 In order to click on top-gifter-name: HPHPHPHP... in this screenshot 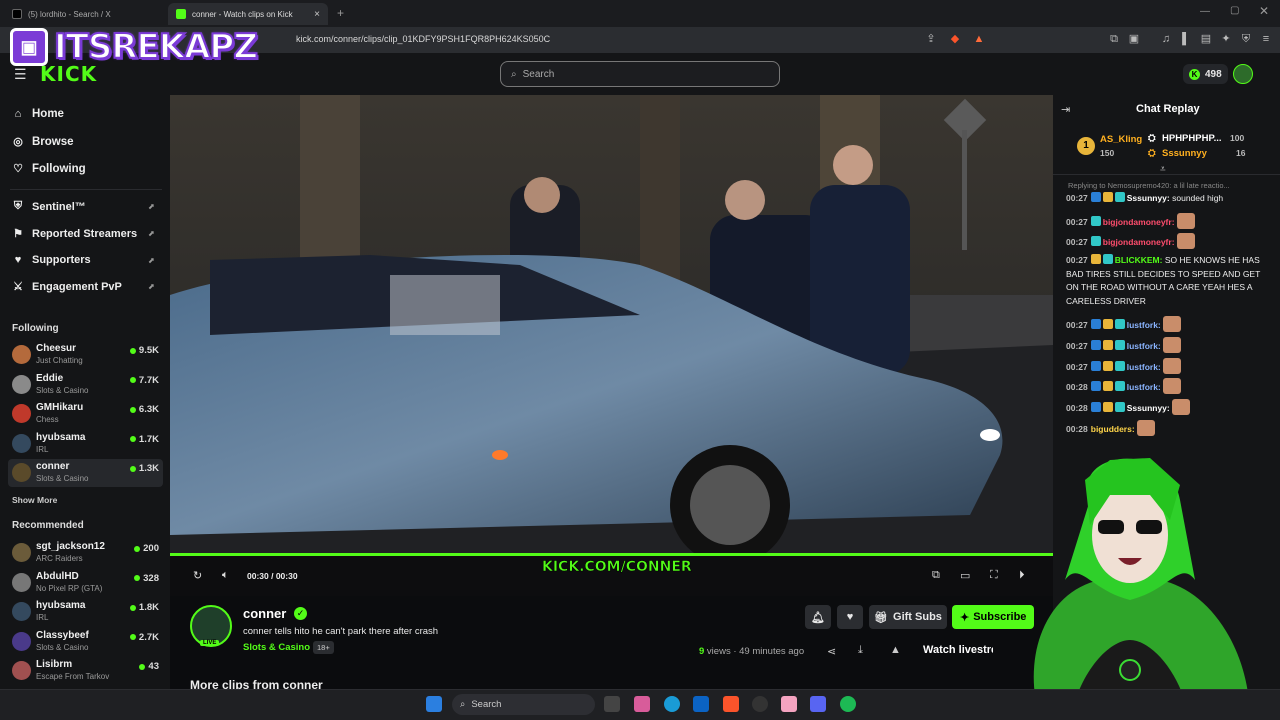, I will do `click(1191, 138)`.